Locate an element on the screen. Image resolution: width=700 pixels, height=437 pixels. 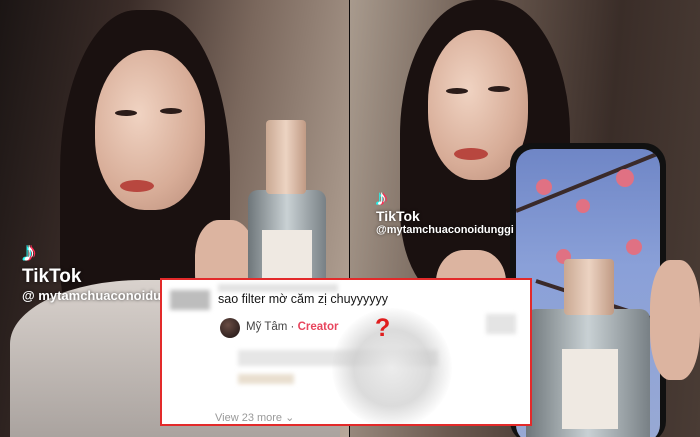
tiktok-handle: @mytamchuaconoidunggi is located at coordinates (445, 230).